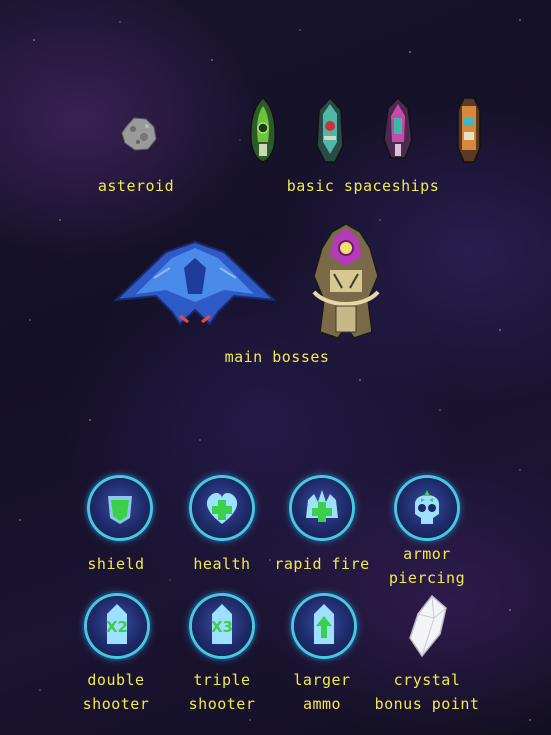 The image size is (551, 735). Describe the element at coordinates (263, 129) in the screenshot. I see `spaceship-green-sprite` at that location.